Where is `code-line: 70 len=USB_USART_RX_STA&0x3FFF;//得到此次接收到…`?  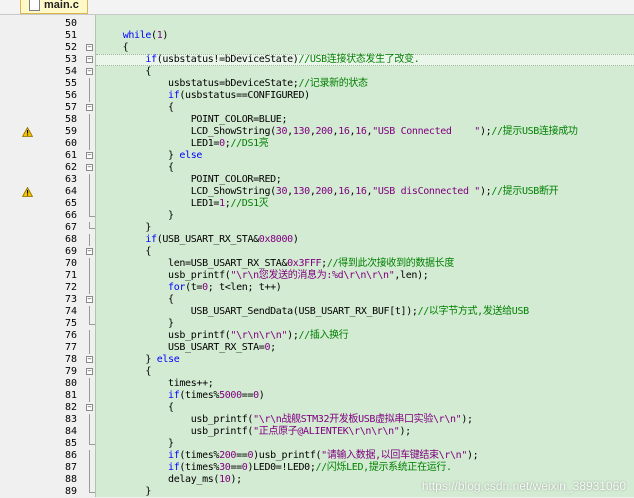 code-line: 70 len=USB_USART_RX_STA&0x3FFF;//得到此次接收到… is located at coordinates (317, 264).